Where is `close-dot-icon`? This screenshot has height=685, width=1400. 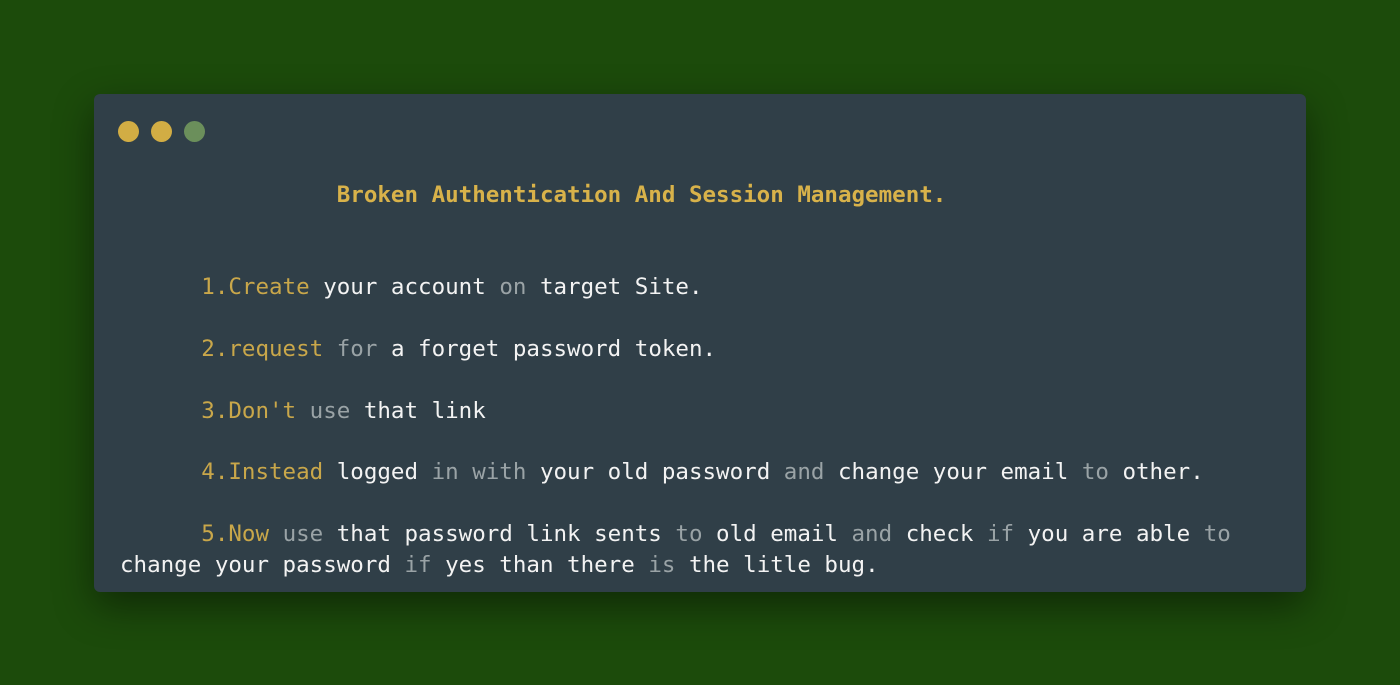 close-dot-icon is located at coordinates (128, 131).